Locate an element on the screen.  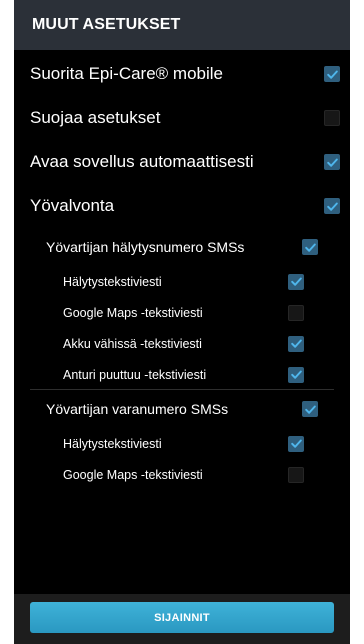
setting-label: Avaa sovellus automaattisesti is located at coordinates (142, 161).